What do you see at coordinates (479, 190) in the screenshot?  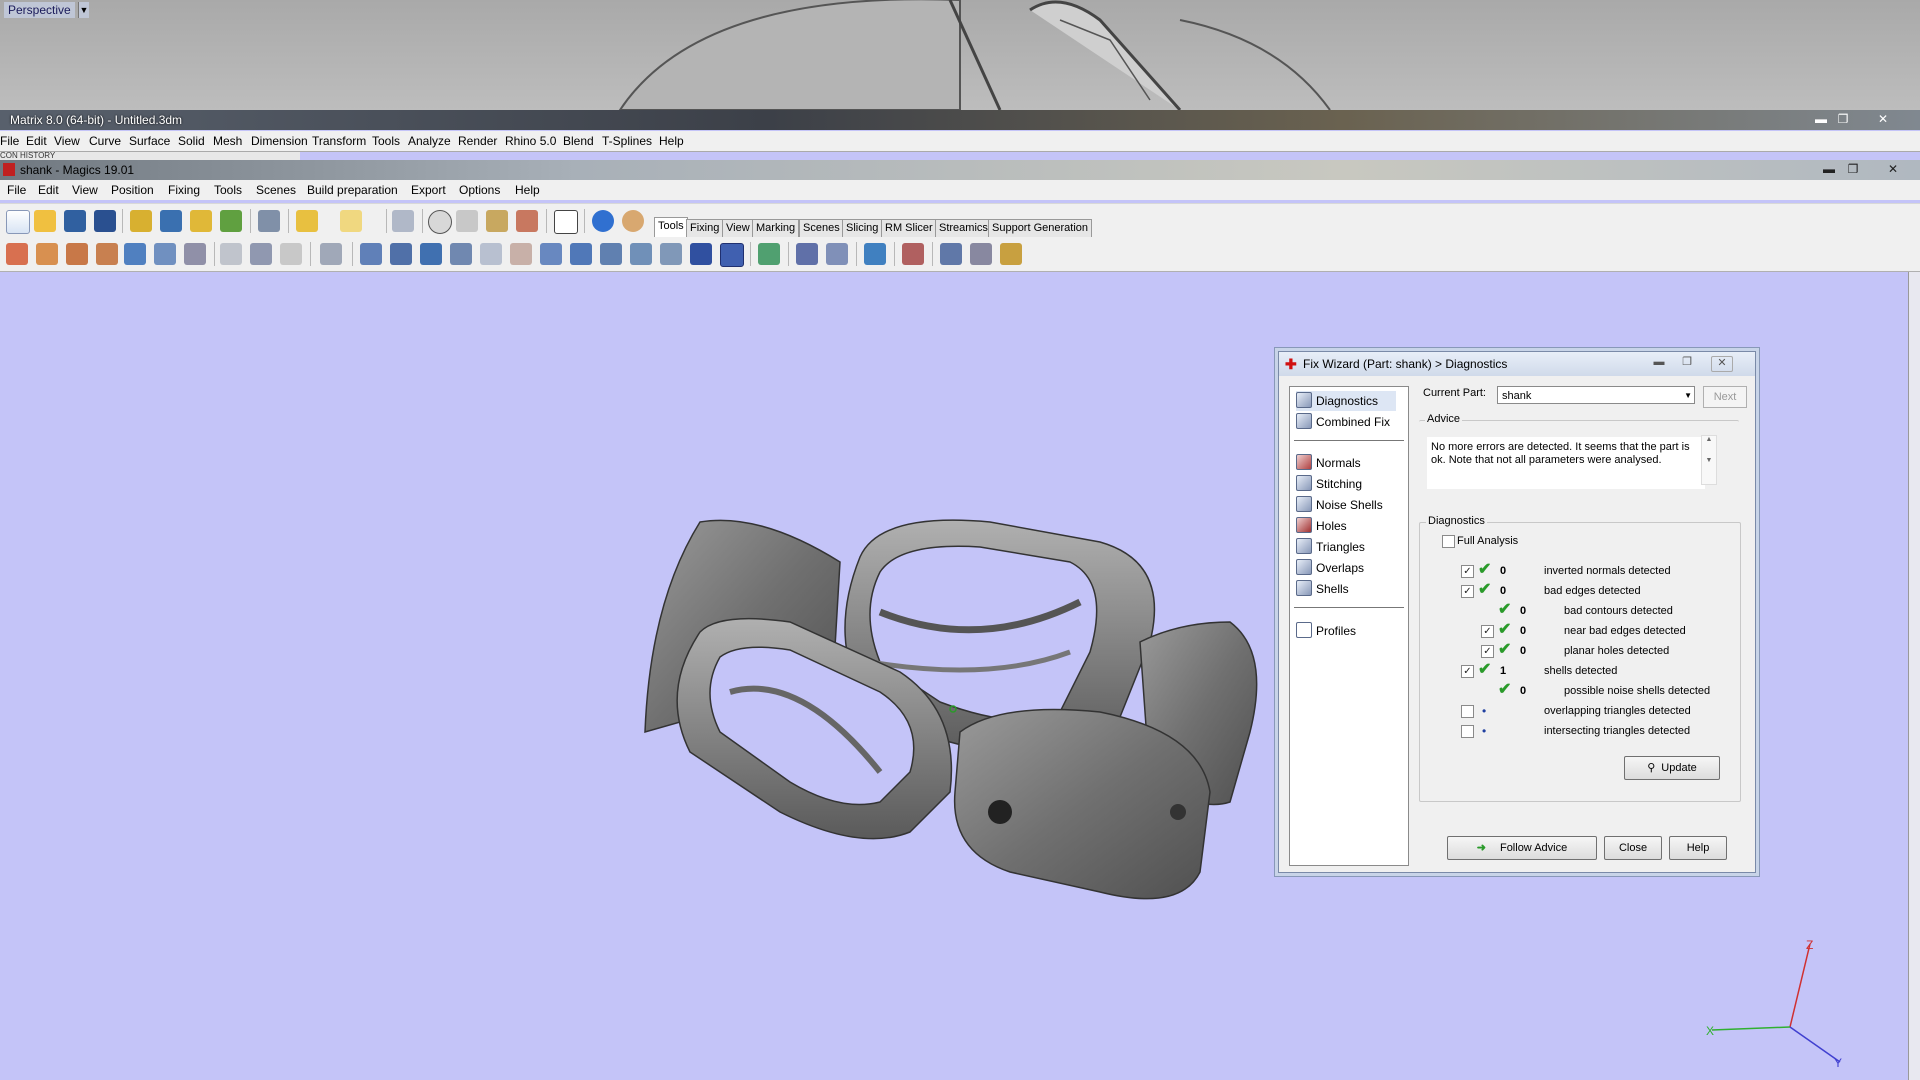 I see `menu-options: Options` at bounding box center [479, 190].